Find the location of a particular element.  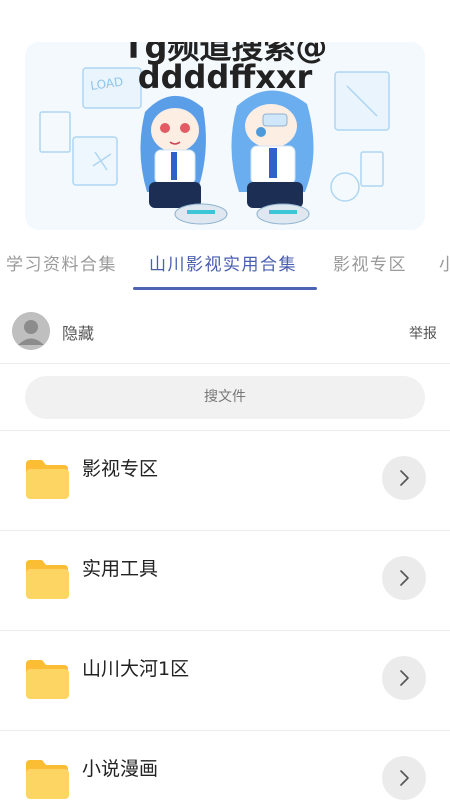

active-tab-indicator is located at coordinates (225, 288).